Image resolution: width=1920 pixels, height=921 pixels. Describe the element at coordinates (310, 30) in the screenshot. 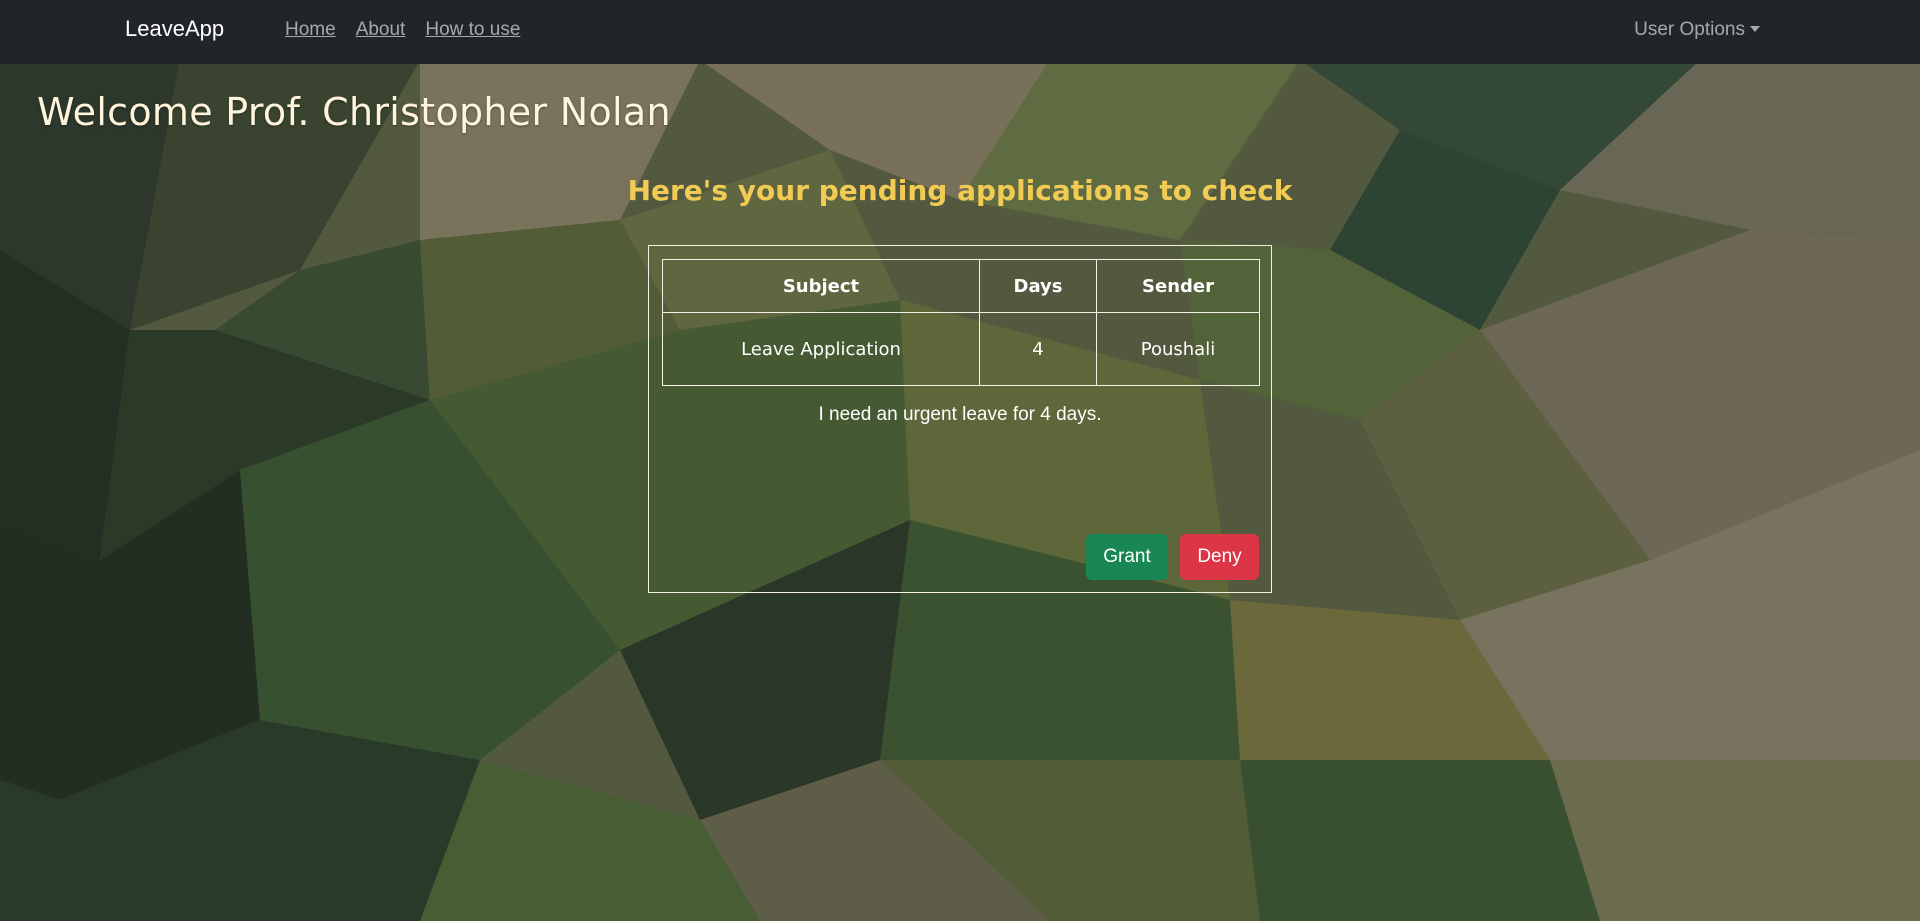

I see `nav-link-home: Home` at that location.